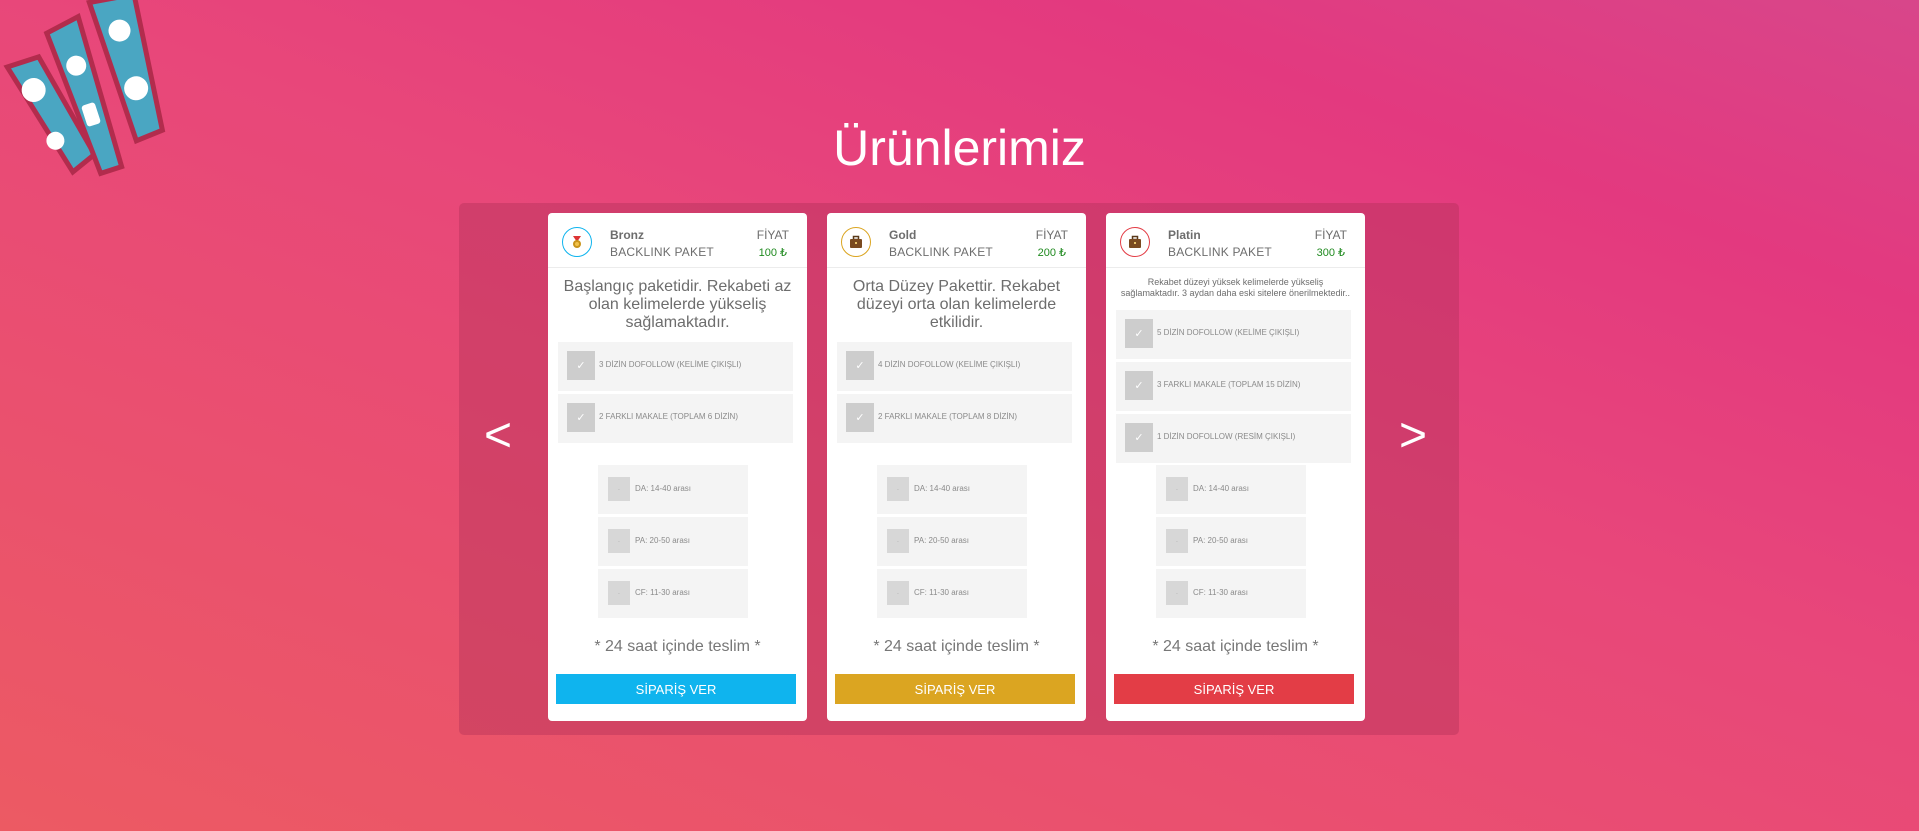 The height and width of the screenshot is (831, 1919). Describe the element at coordinates (627, 235) in the screenshot. I see `package-name: Bronz` at that location.